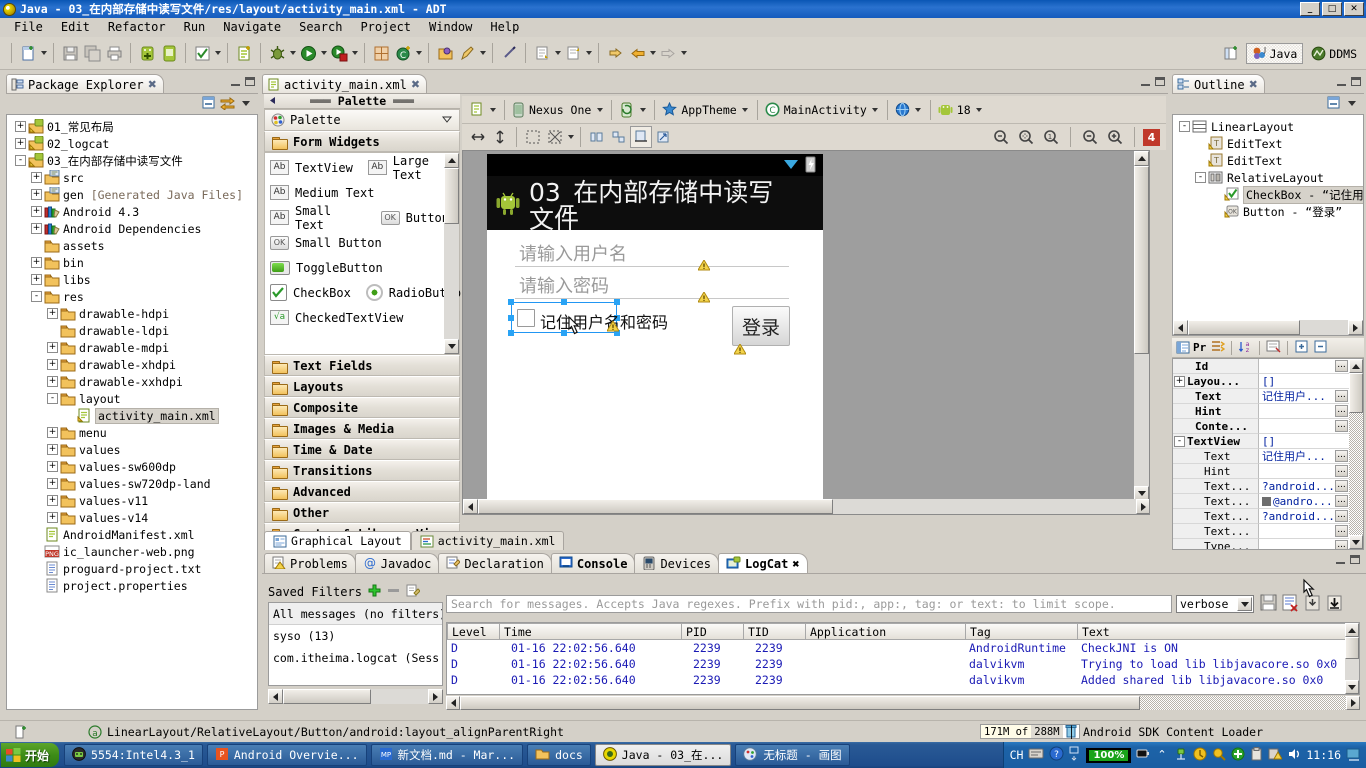  What do you see at coordinates (875, 110) in the screenshot?
I see `activity-dropdown-arrow` at bounding box center [875, 110].